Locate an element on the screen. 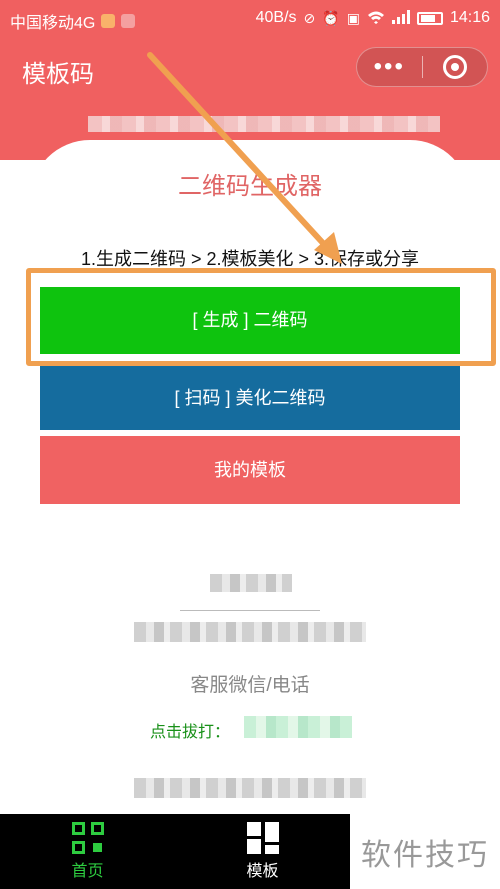  template-grid-icon is located at coordinates (262, 838).